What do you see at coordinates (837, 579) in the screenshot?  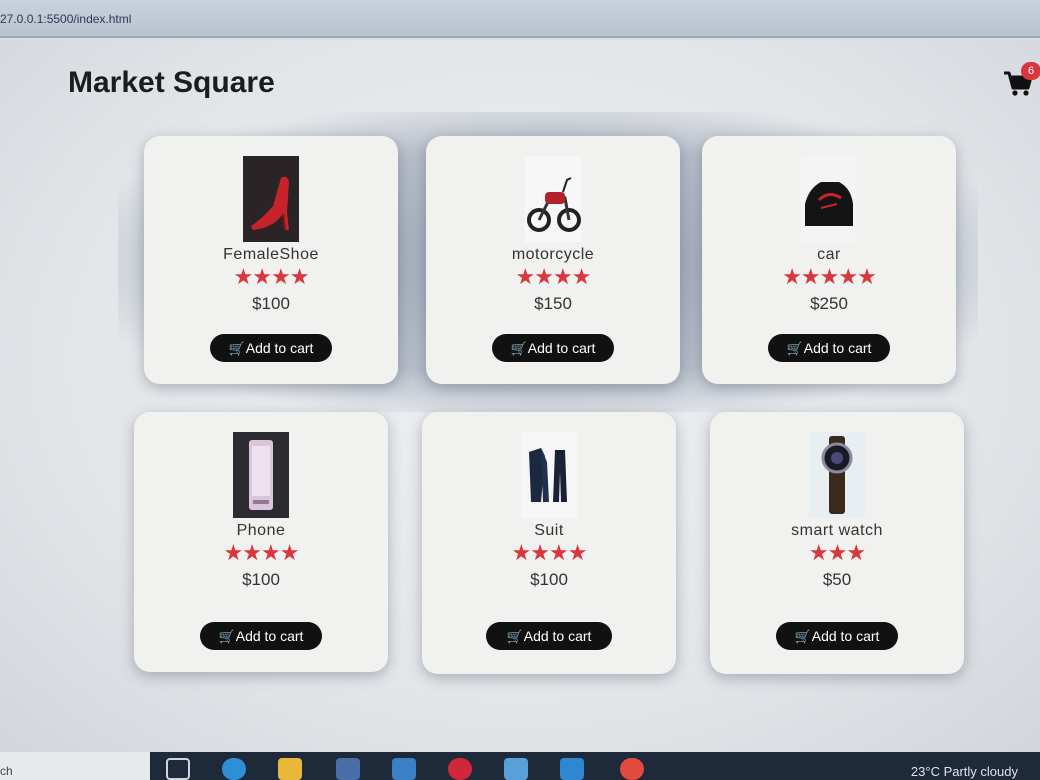 I see `product-price: $50` at bounding box center [837, 579].